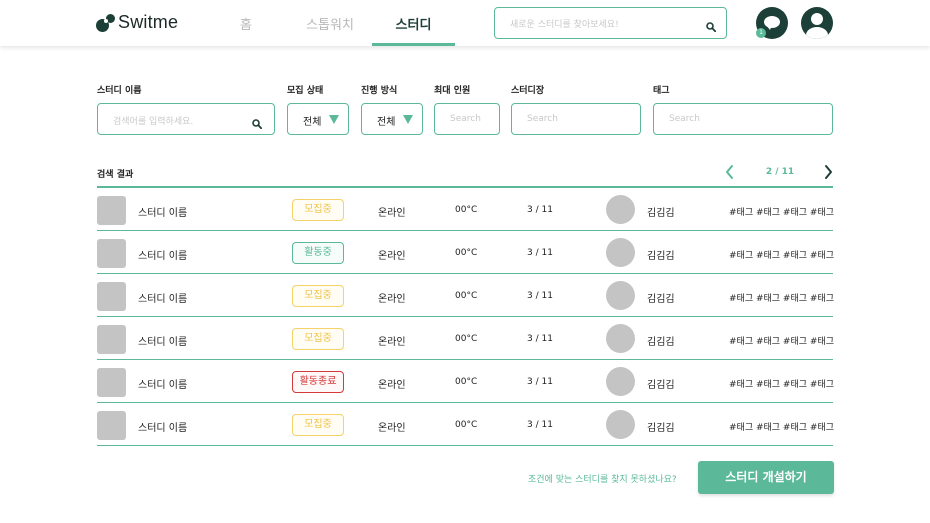 The image size is (930, 523). What do you see at coordinates (318, 253) in the screenshot?
I see `status-badge: 활동중` at bounding box center [318, 253].